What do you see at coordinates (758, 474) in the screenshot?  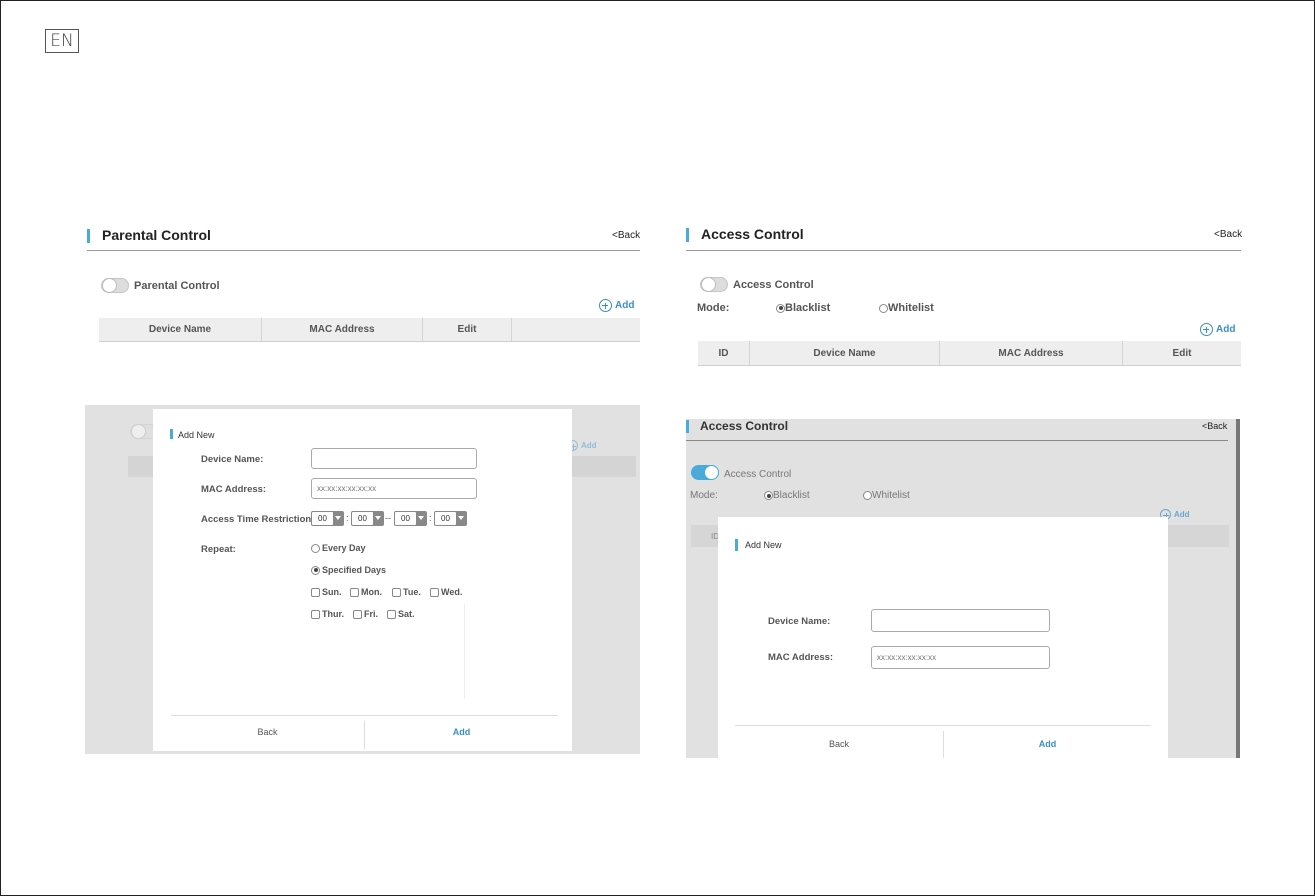 I see `bg-toggle-label: Access Control` at bounding box center [758, 474].